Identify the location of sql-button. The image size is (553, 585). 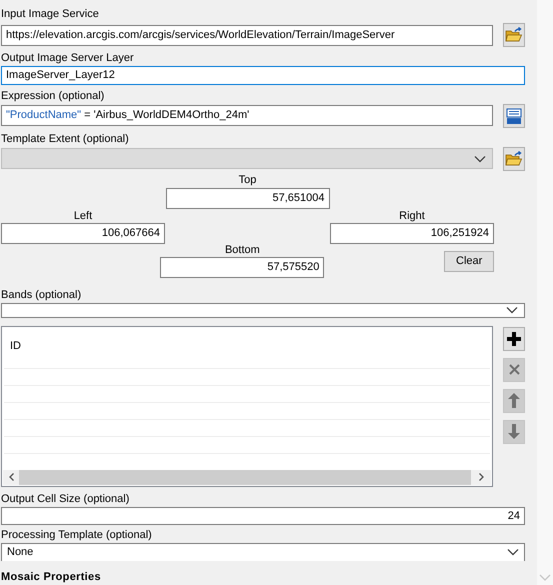
(514, 116).